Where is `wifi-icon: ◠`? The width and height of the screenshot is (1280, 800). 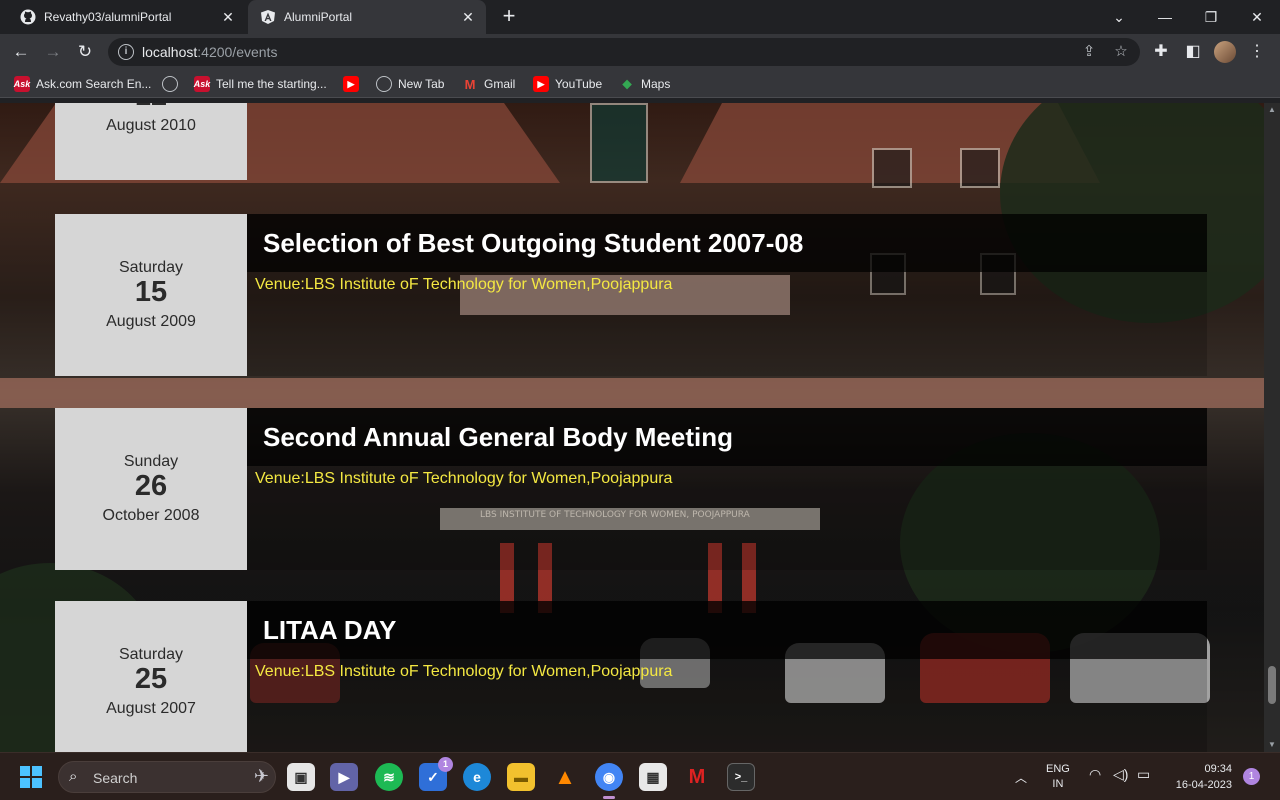
wifi-icon: ◠ is located at coordinates (1095, 774).